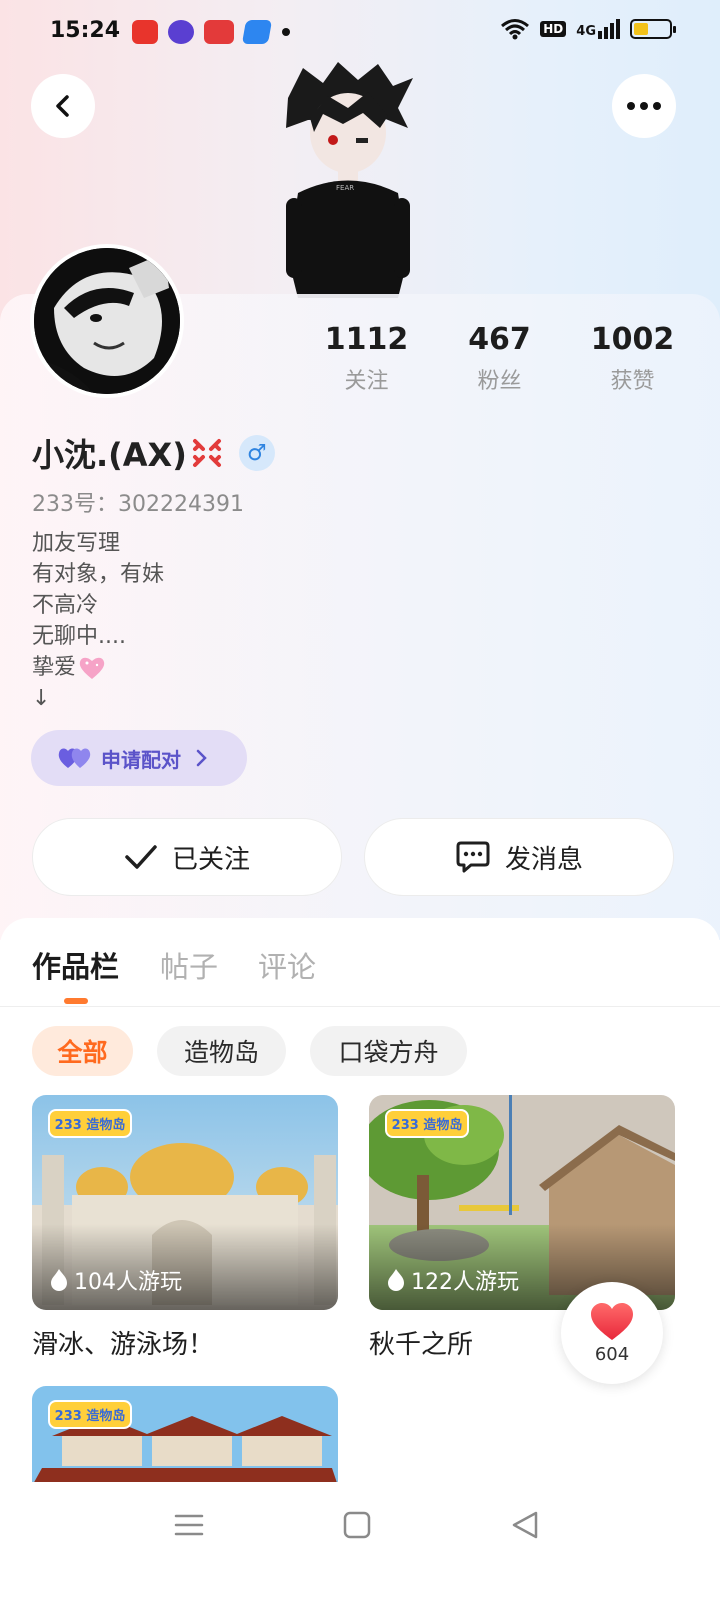 The image size is (720, 1600). What do you see at coordinates (349, 180) in the screenshot?
I see `character-avatar-figure: FEAR` at bounding box center [349, 180].